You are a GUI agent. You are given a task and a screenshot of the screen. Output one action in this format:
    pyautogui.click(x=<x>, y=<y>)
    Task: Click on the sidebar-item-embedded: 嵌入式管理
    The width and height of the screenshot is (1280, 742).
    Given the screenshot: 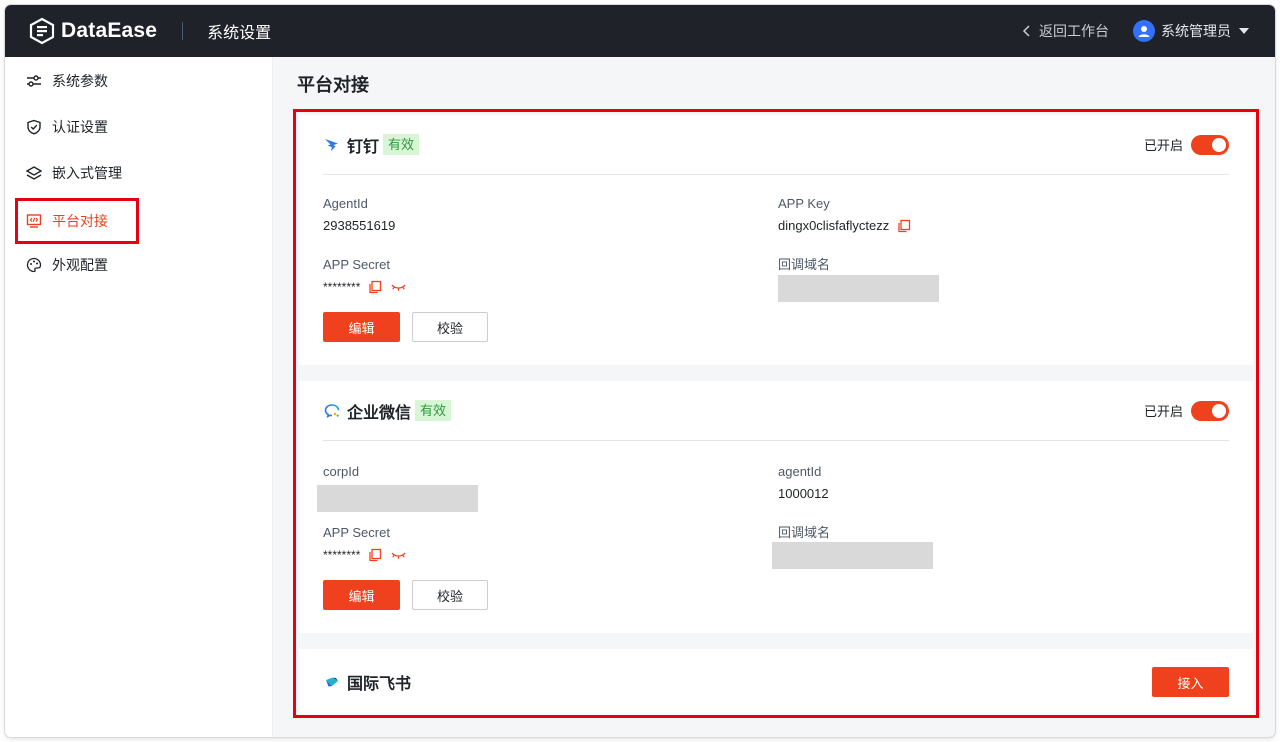 What is the action you would take?
    pyautogui.click(x=77, y=173)
    